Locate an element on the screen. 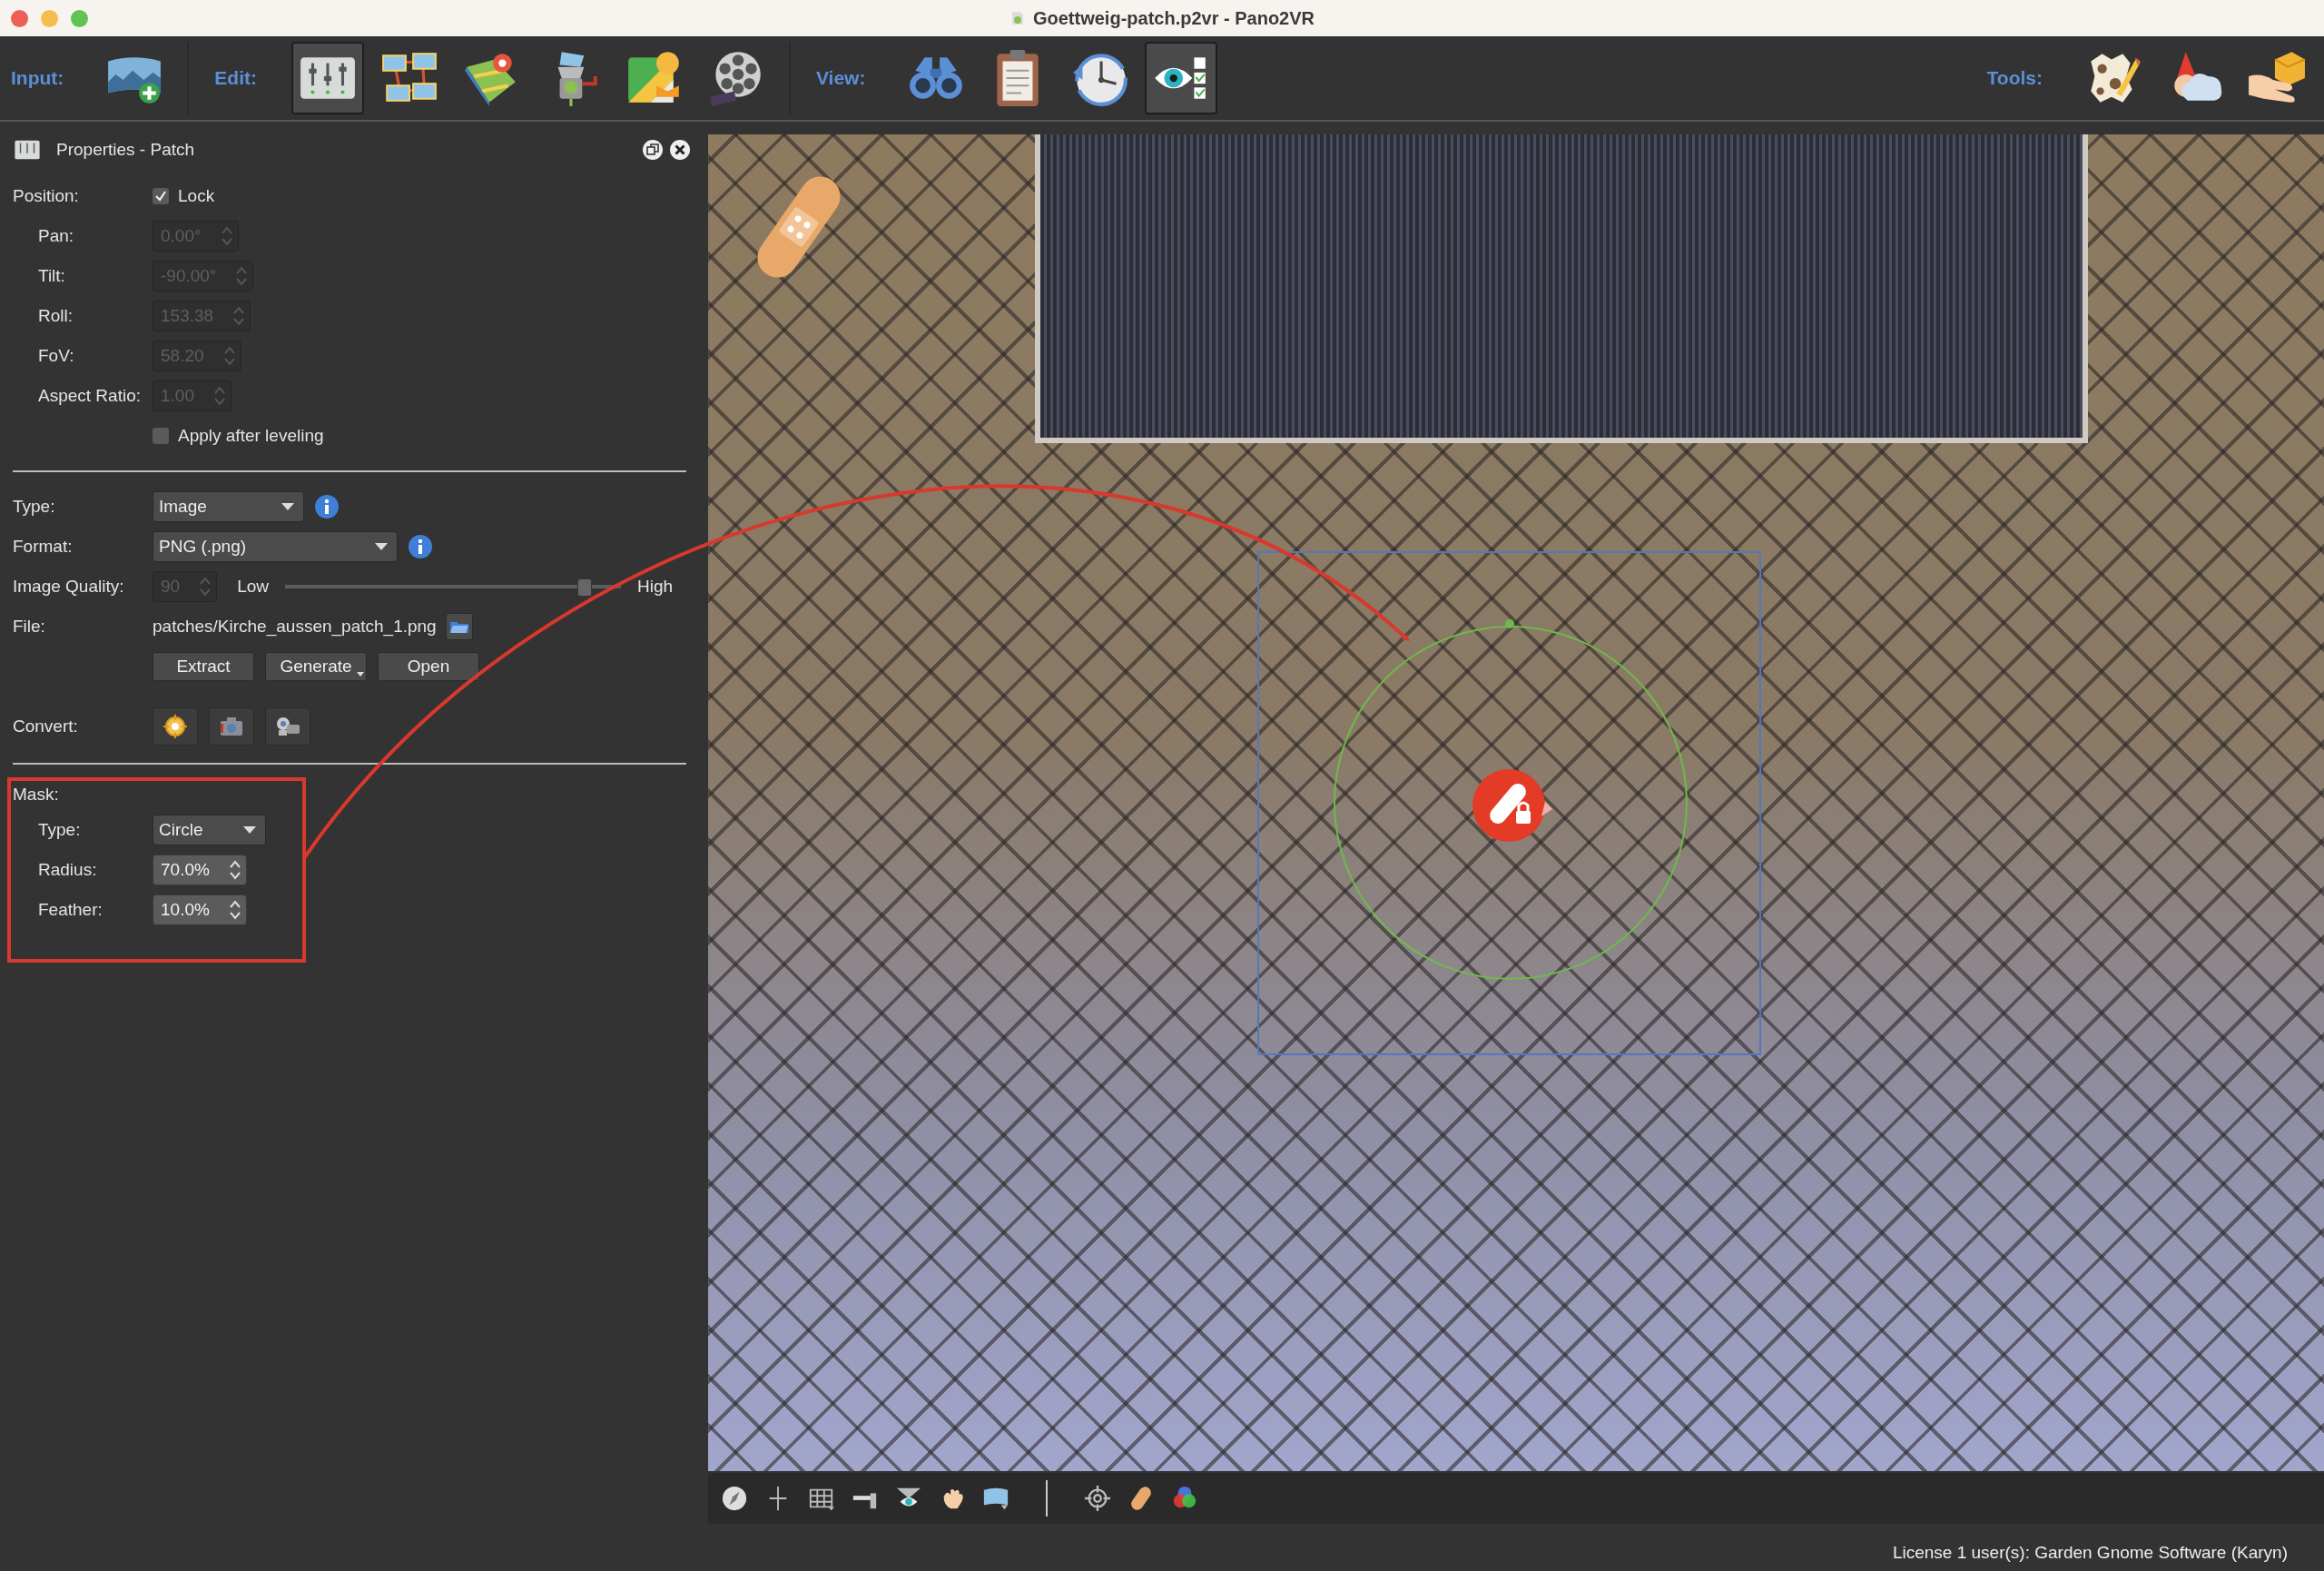 This screenshot has width=2324, height=1571. field-label: Tilt: is located at coordinates (51, 276).